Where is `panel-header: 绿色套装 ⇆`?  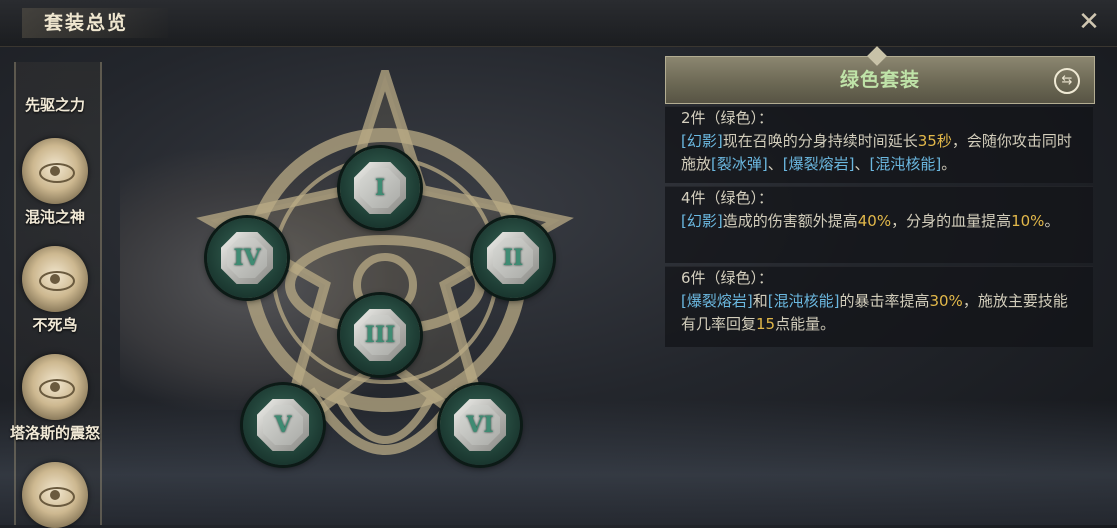 panel-header: 绿色套装 ⇆ is located at coordinates (880, 75).